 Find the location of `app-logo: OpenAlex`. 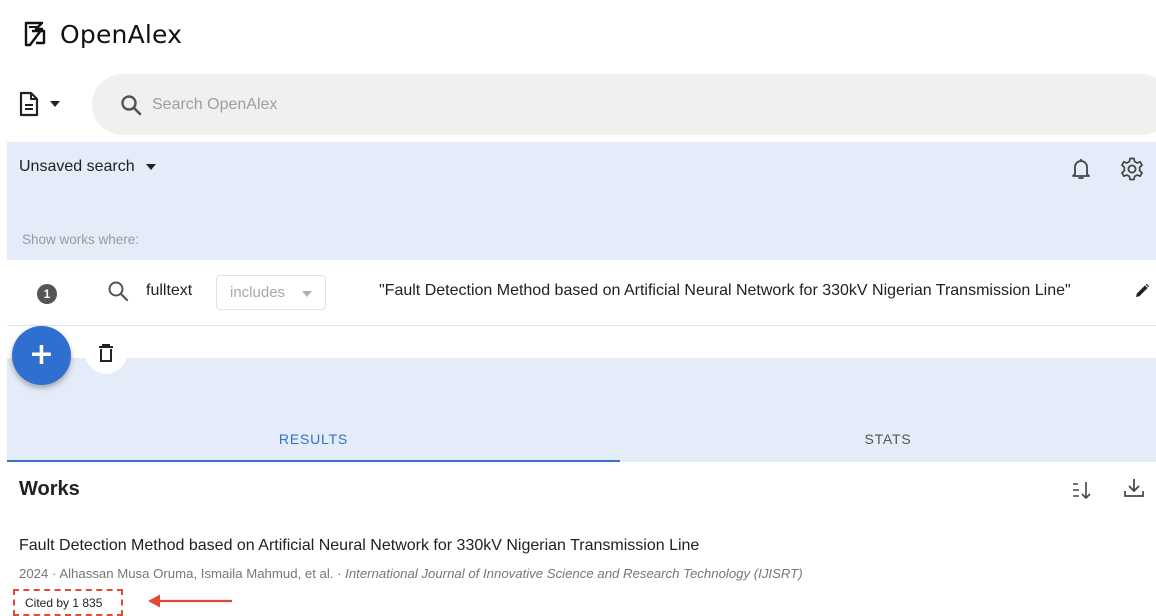

app-logo: OpenAlex is located at coordinates (101, 34).